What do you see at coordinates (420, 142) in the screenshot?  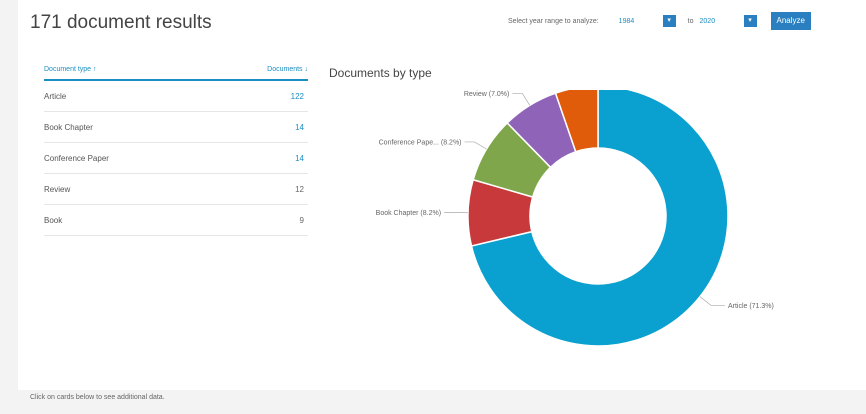 I see `slice-label: Conference Pape... (8.2%)` at bounding box center [420, 142].